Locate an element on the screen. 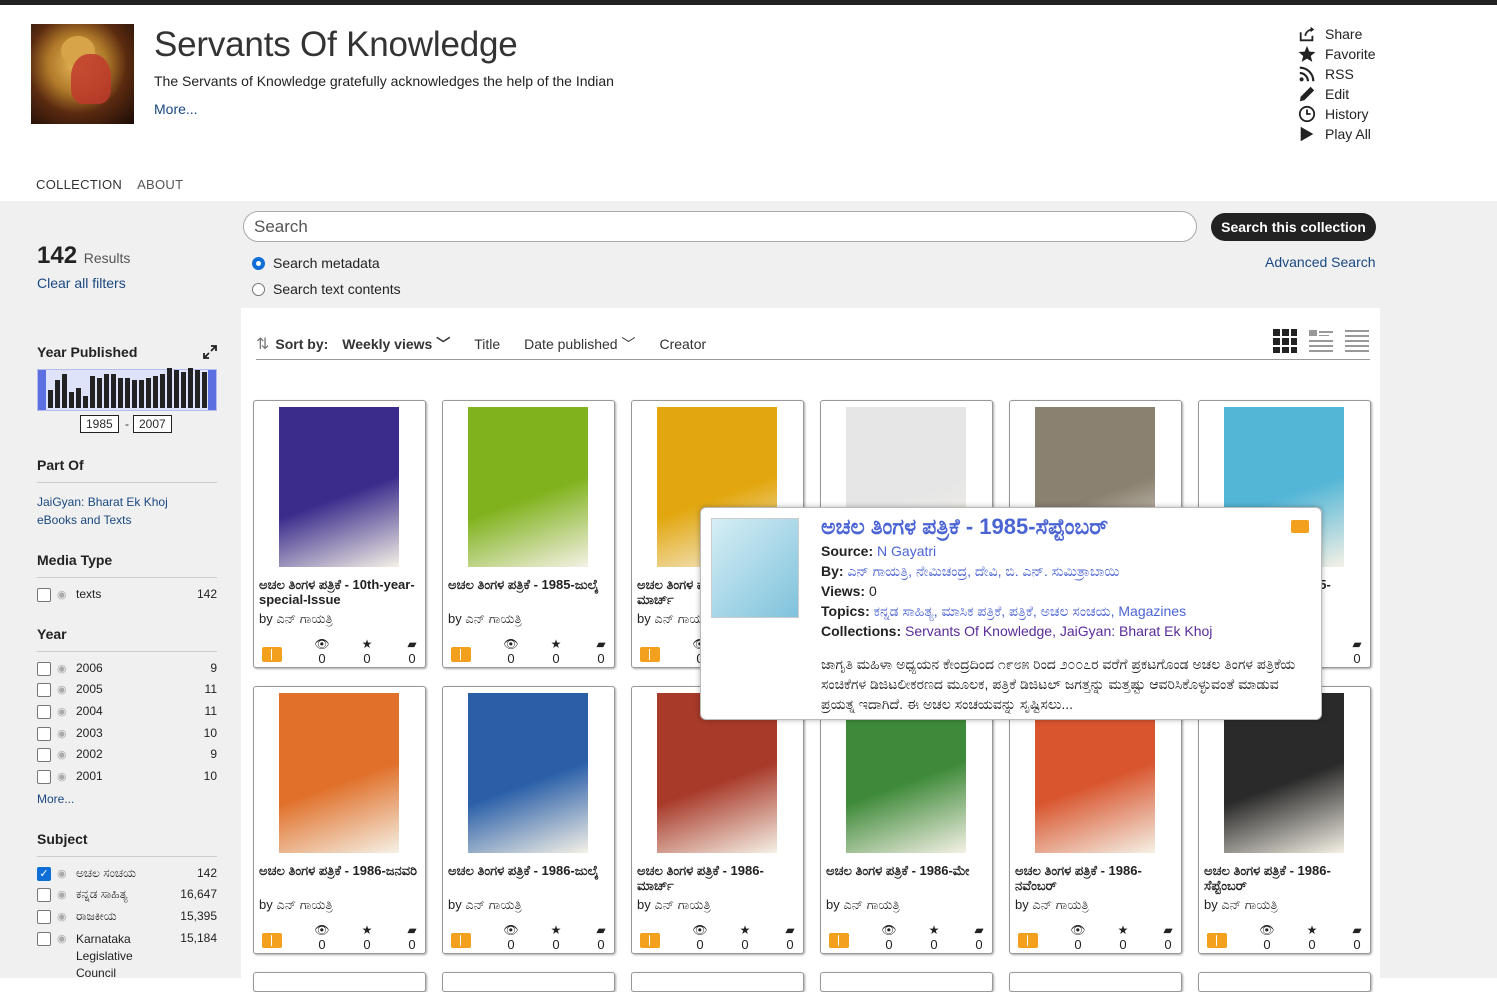  item-title: ಅಚಲ ತಿಂಗಳ ಪತ್ರಿಕೆ - 1986-ನವೆಂಬರ್ is located at coordinates (1096, 878).